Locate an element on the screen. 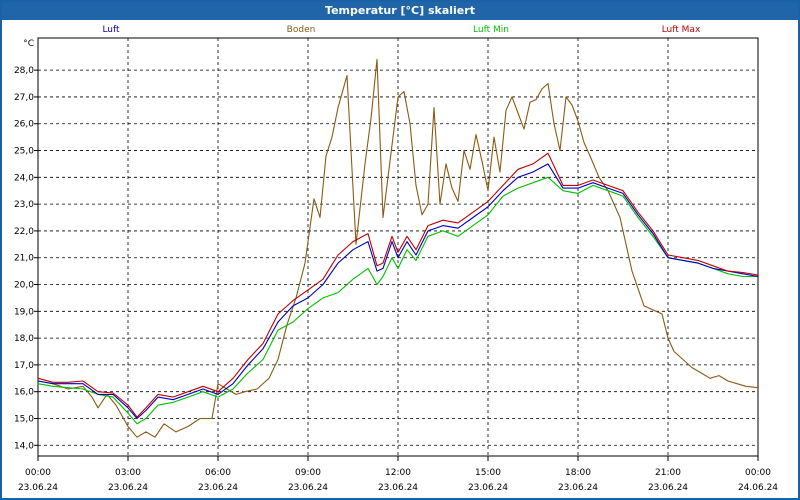  y-axis-label: °C is located at coordinates (28, 44).